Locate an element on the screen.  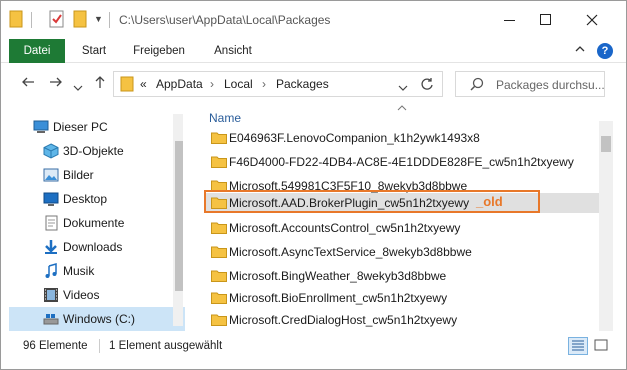
close-button is located at coordinates (592, 20).